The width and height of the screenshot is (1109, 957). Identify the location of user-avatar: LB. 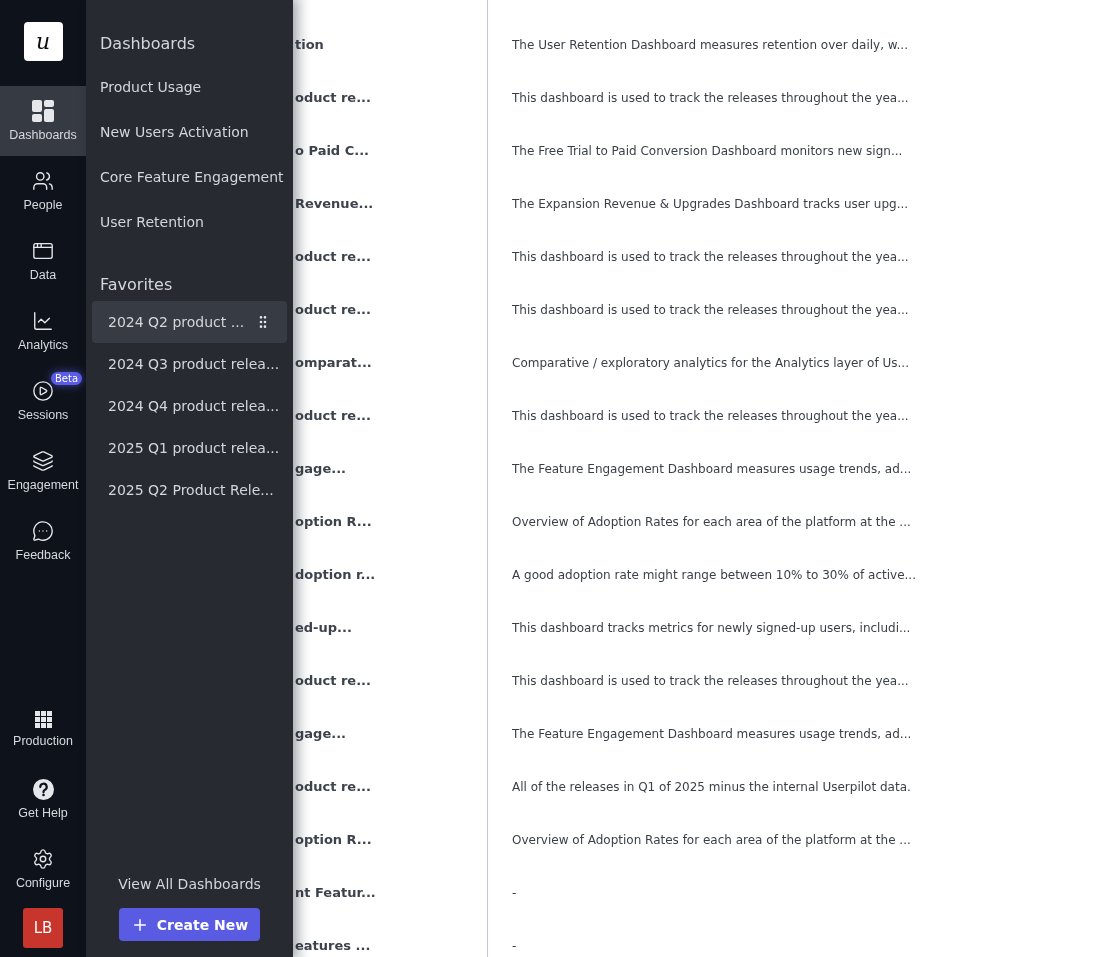
(43, 928).